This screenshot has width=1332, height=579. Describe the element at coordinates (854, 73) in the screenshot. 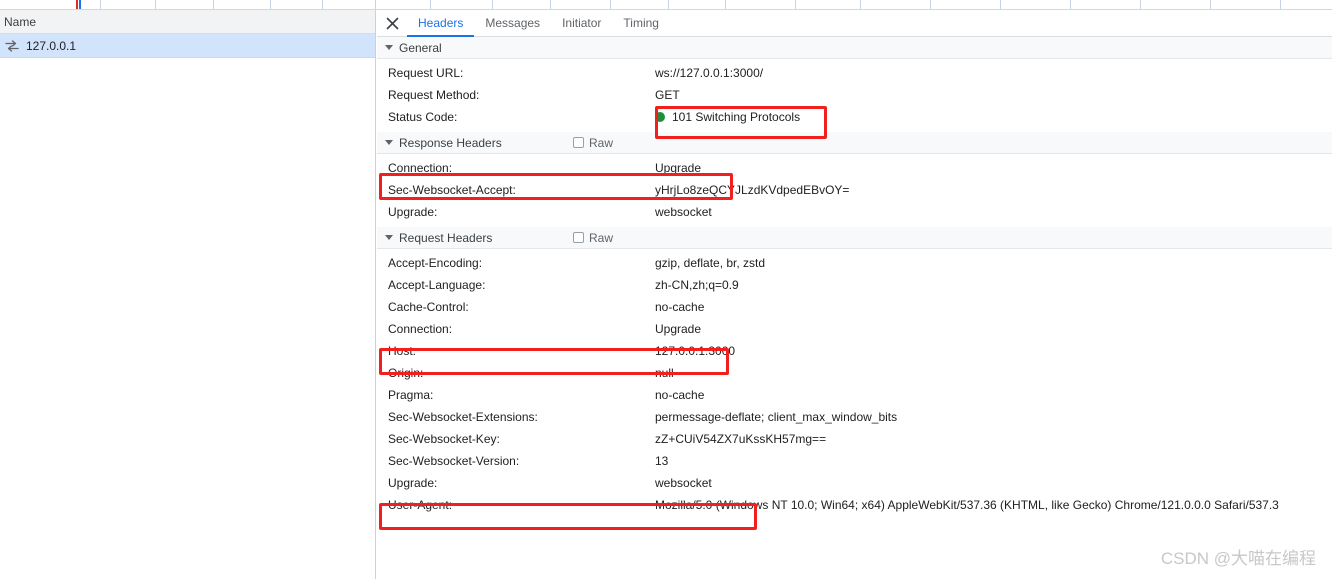

I see `header-row: Request URL: ws://127.0.0.1:3000/` at that location.